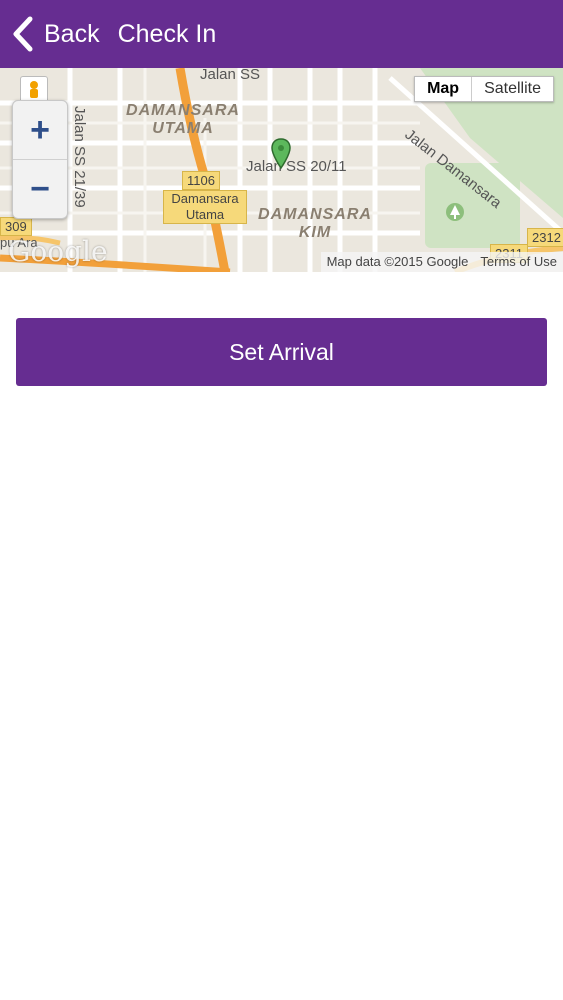 The height and width of the screenshot is (1000, 563). Describe the element at coordinates (512, 89) in the screenshot. I see `map-type-satellite-button: Satellite` at that location.